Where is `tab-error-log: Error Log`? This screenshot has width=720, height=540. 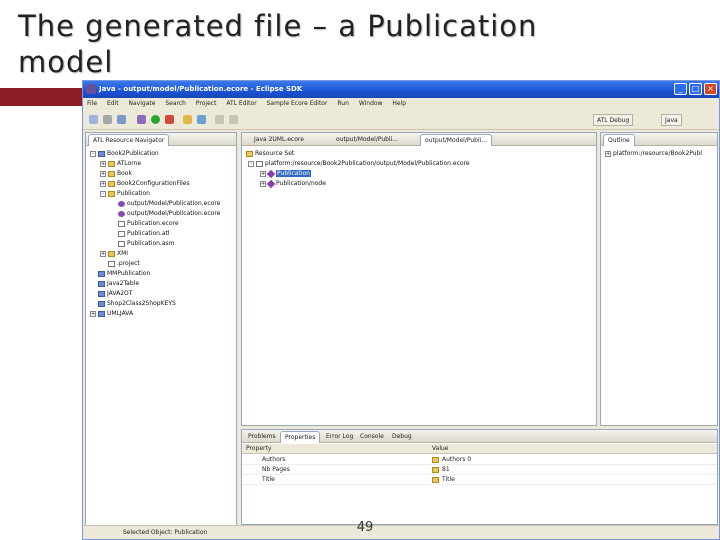 tab-error-log: Error Log is located at coordinates (339, 437).